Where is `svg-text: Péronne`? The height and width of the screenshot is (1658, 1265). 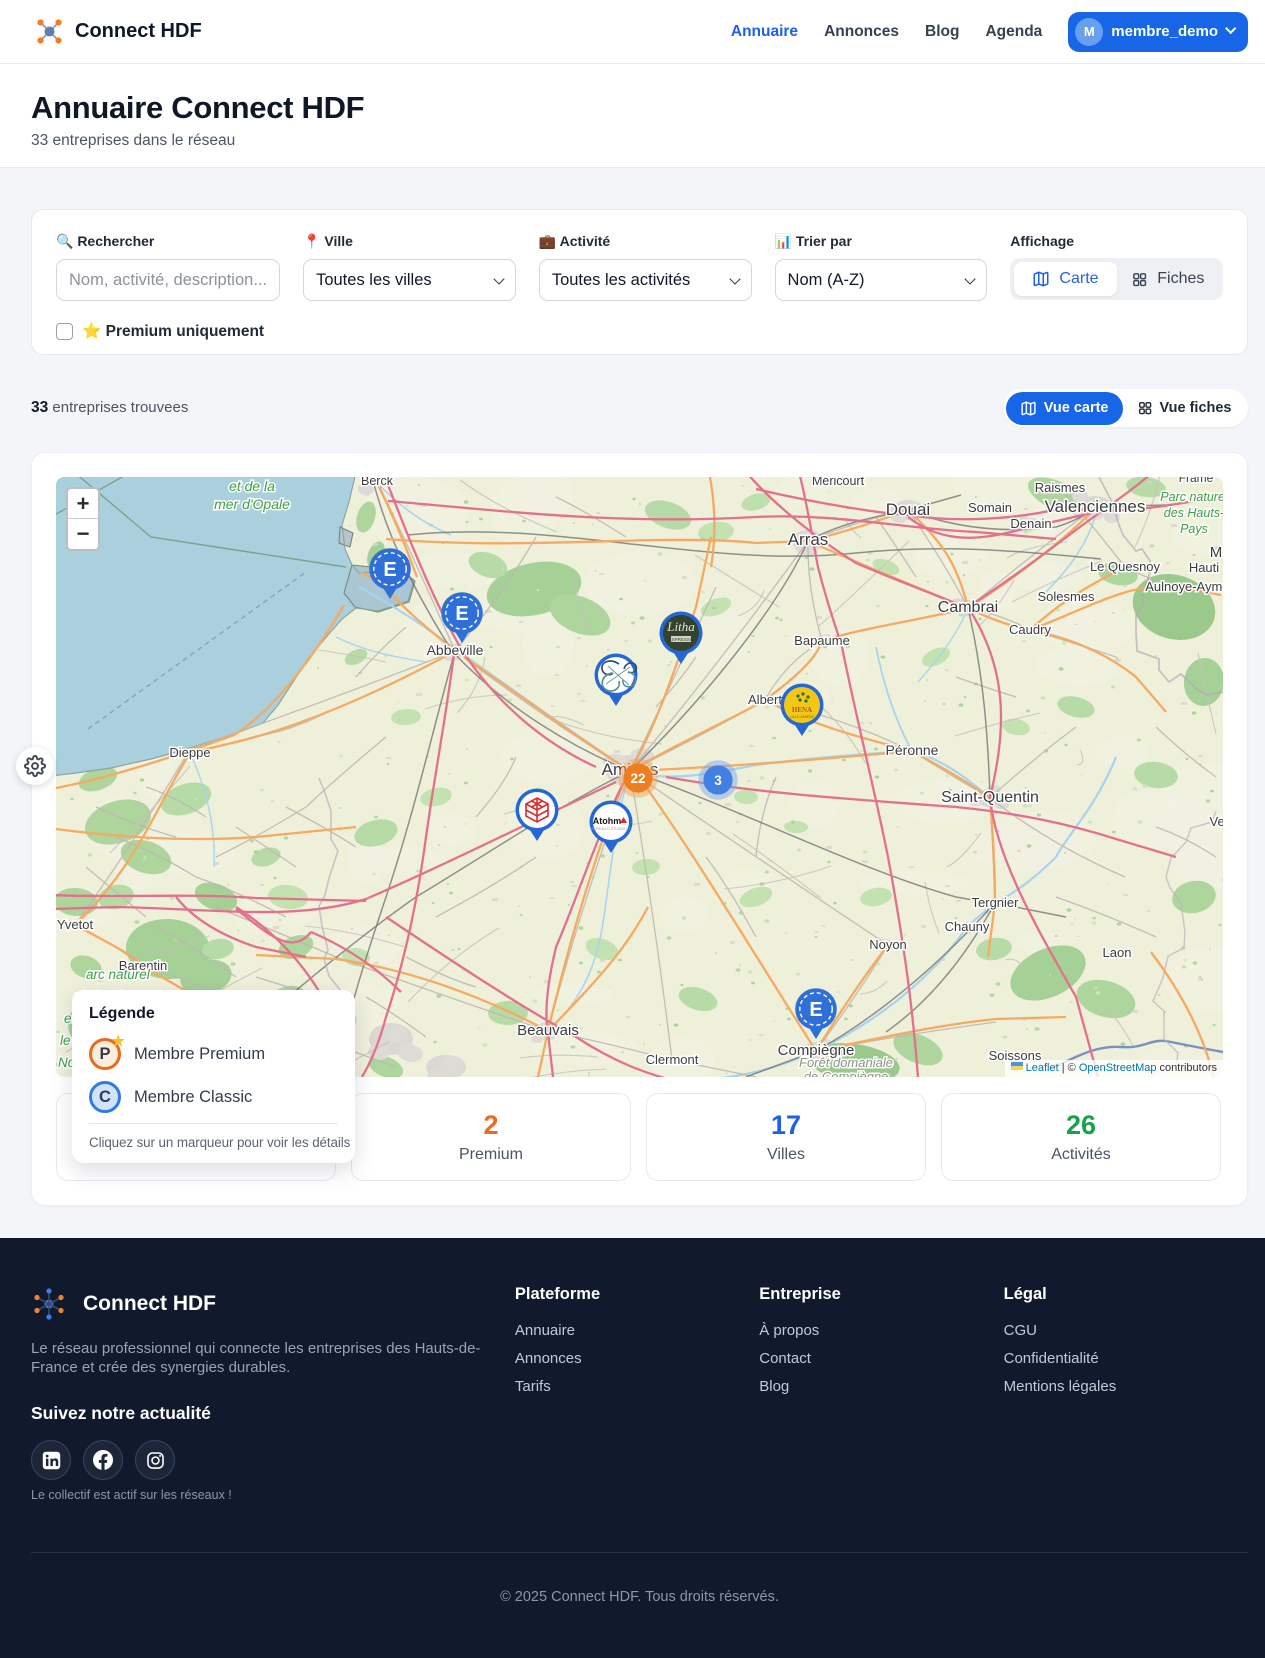 svg-text: Péronne is located at coordinates (912, 750).